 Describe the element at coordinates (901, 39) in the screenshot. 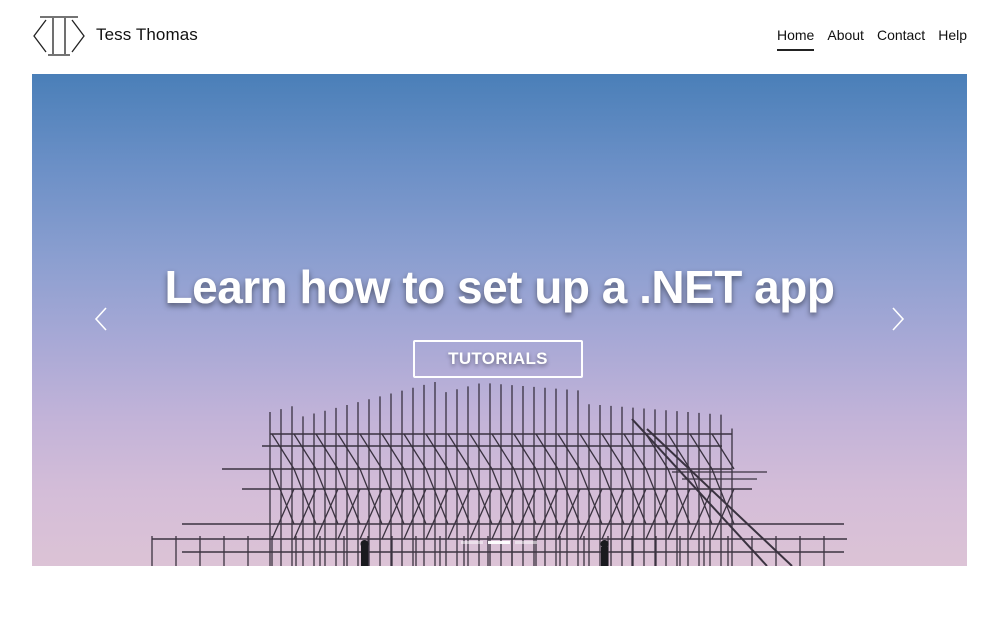

I see `nav-contact: Contact` at that location.